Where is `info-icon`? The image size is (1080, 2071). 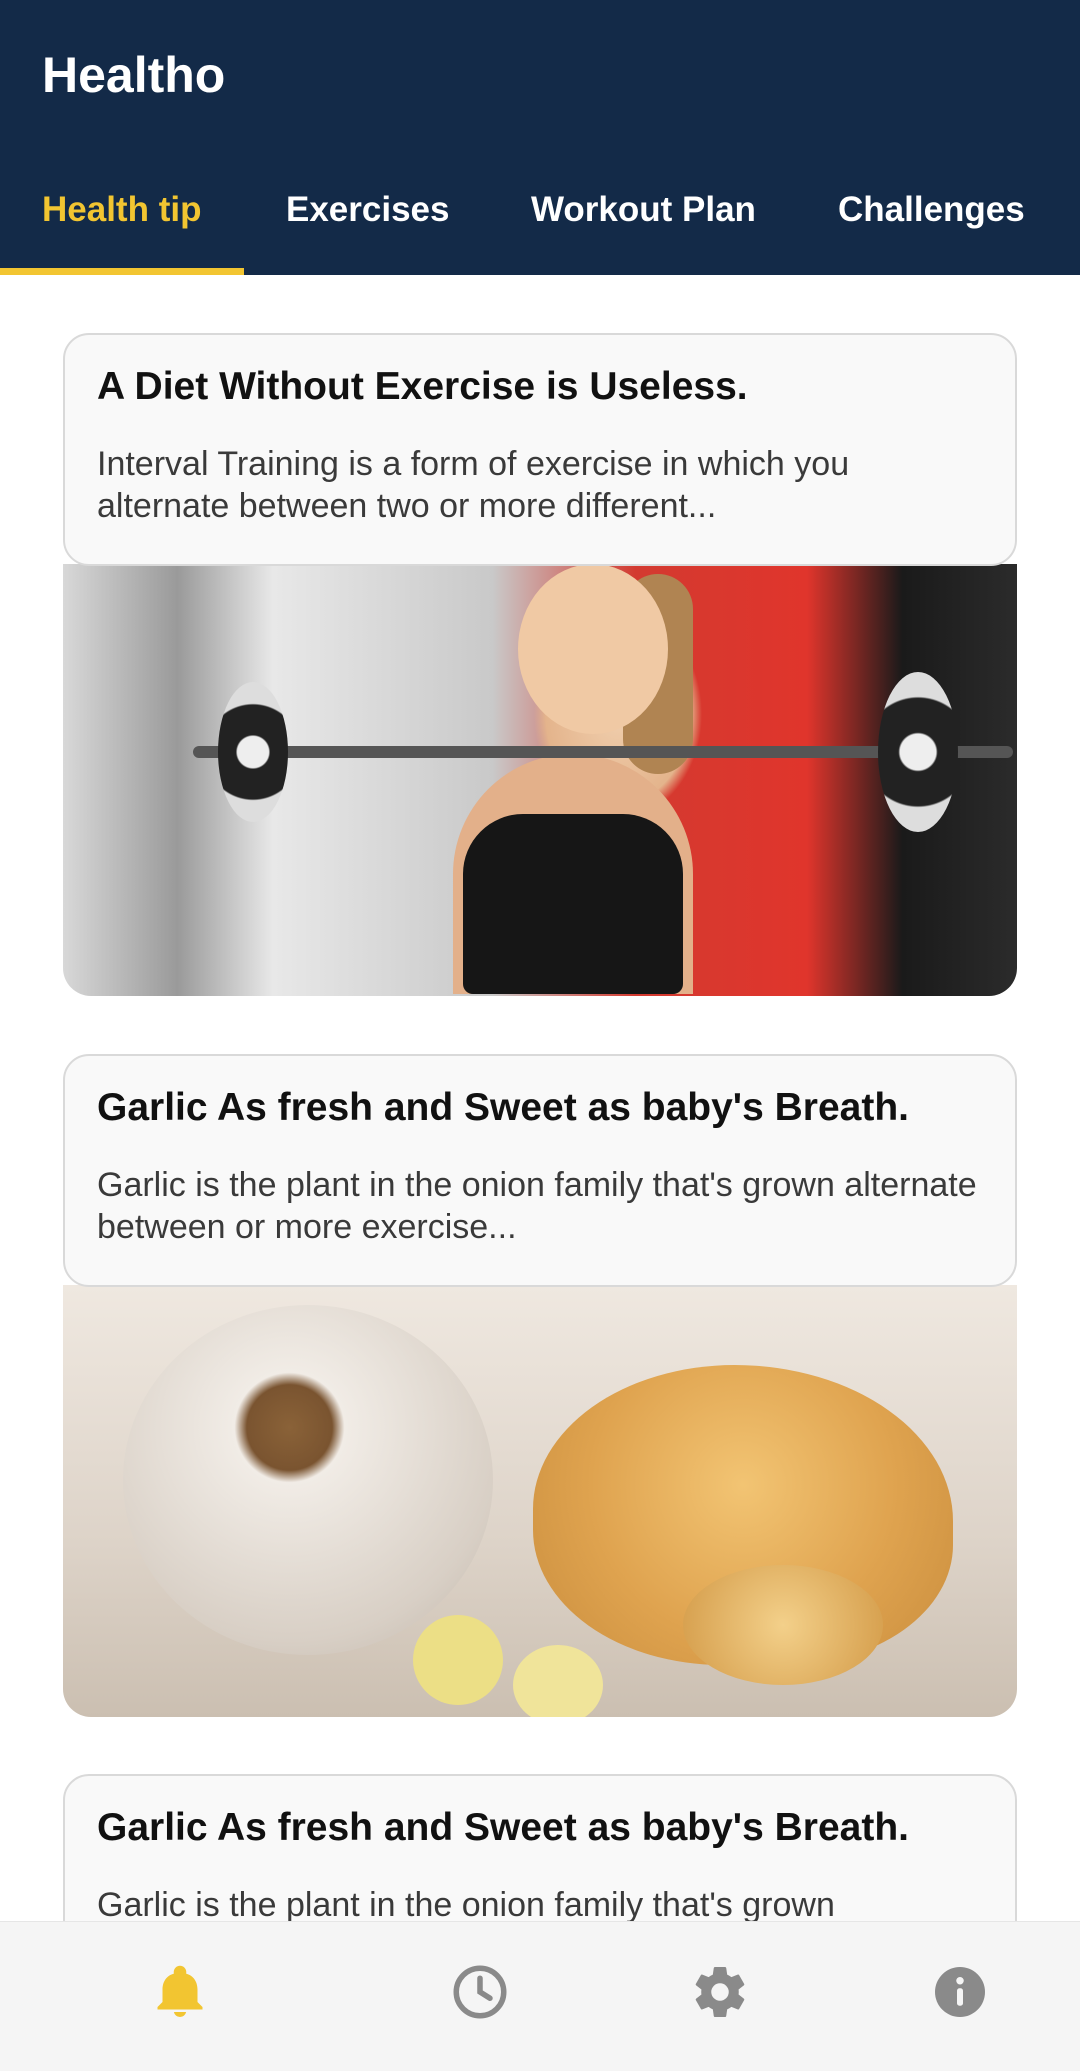
info-icon is located at coordinates (960, 1992).